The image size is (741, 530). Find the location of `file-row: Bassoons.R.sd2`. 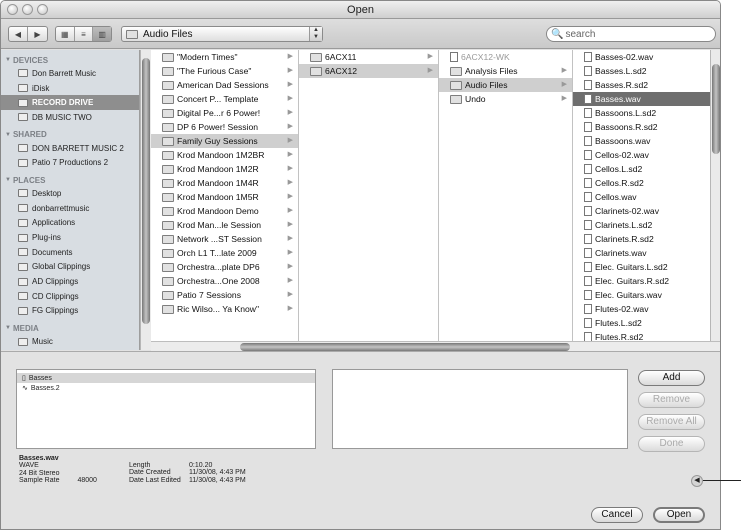

file-row: Bassoons.R.sd2 is located at coordinates (641, 127).